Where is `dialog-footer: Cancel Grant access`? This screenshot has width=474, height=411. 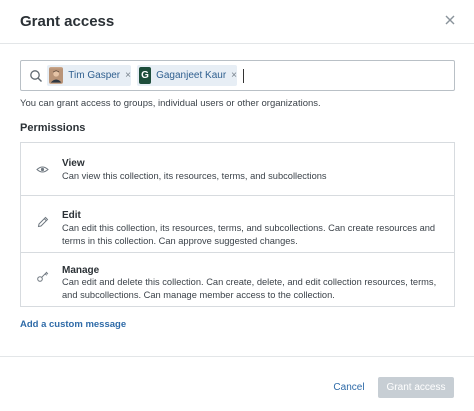 dialog-footer: Cancel Grant access is located at coordinates (237, 383).